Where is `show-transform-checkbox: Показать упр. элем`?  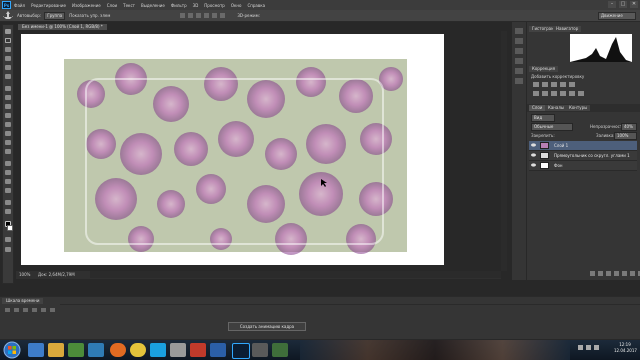
show-transform-checkbox: Показать упр. элем is located at coordinates (89, 15).